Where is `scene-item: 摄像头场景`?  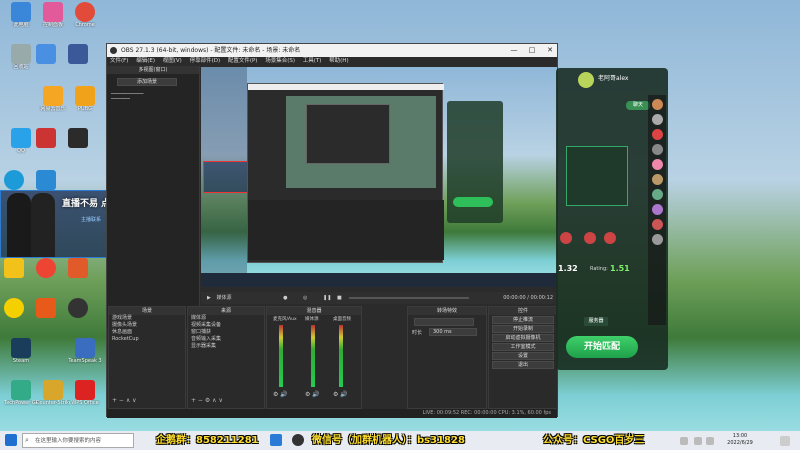 scene-item: 摄像头场景 is located at coordinates (147, 325).